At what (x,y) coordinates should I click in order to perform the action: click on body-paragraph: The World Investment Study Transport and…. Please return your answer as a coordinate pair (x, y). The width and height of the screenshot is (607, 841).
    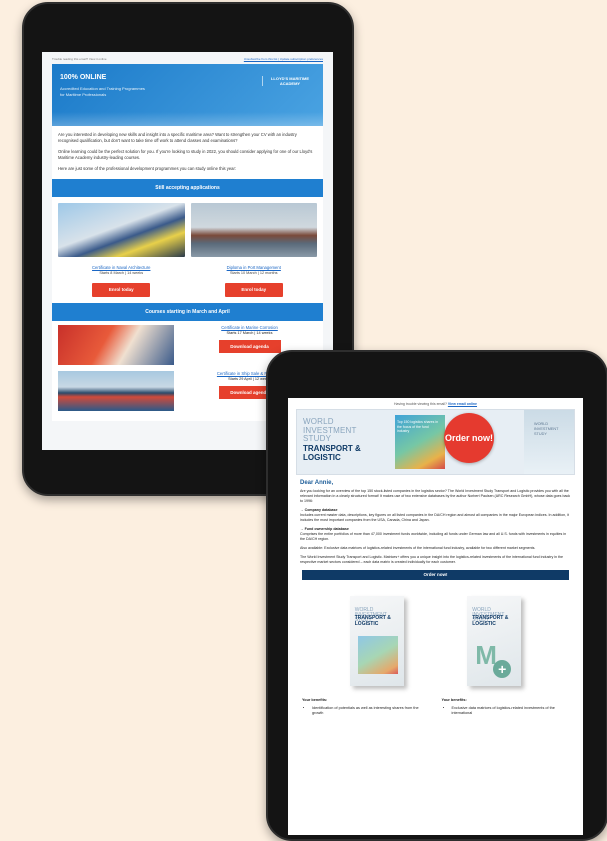
    Looking at the image, I should click on (432, 559).